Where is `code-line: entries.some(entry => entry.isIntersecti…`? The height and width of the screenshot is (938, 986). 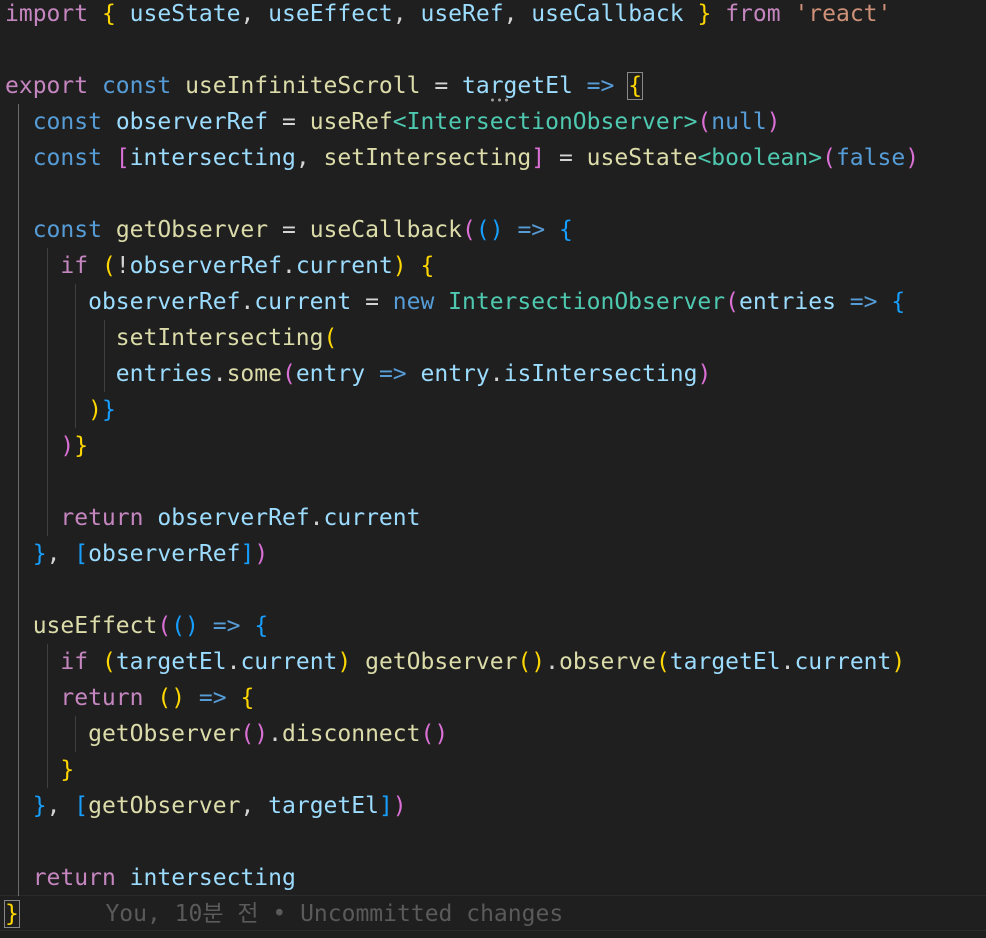 code-line: entries.some(entry => entry.isIntersecti… is located at coordinates (358, 374).